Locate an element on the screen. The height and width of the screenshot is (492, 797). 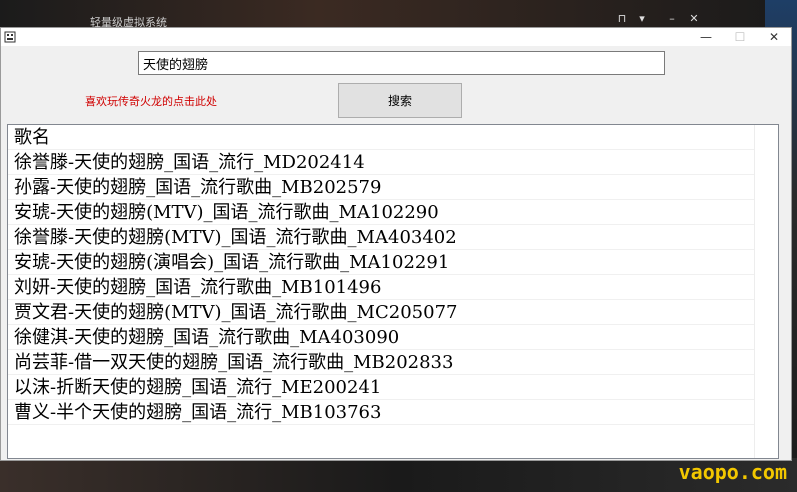
list-item: 安琥-天使的翅膀(MTV)_国语_流行歌曲_MA102290 is located at coordinates (381, 212).